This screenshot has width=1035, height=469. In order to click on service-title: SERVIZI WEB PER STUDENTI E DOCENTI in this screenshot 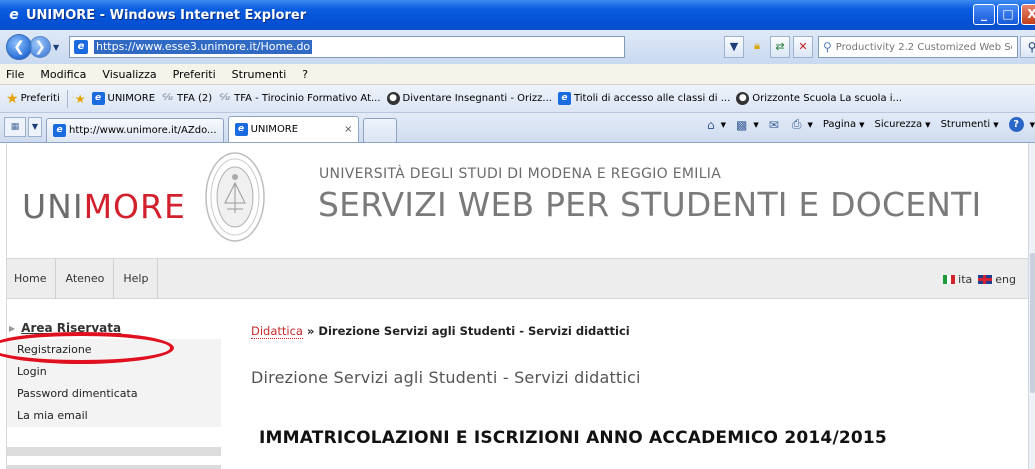, I will do `click(650, 204)`.